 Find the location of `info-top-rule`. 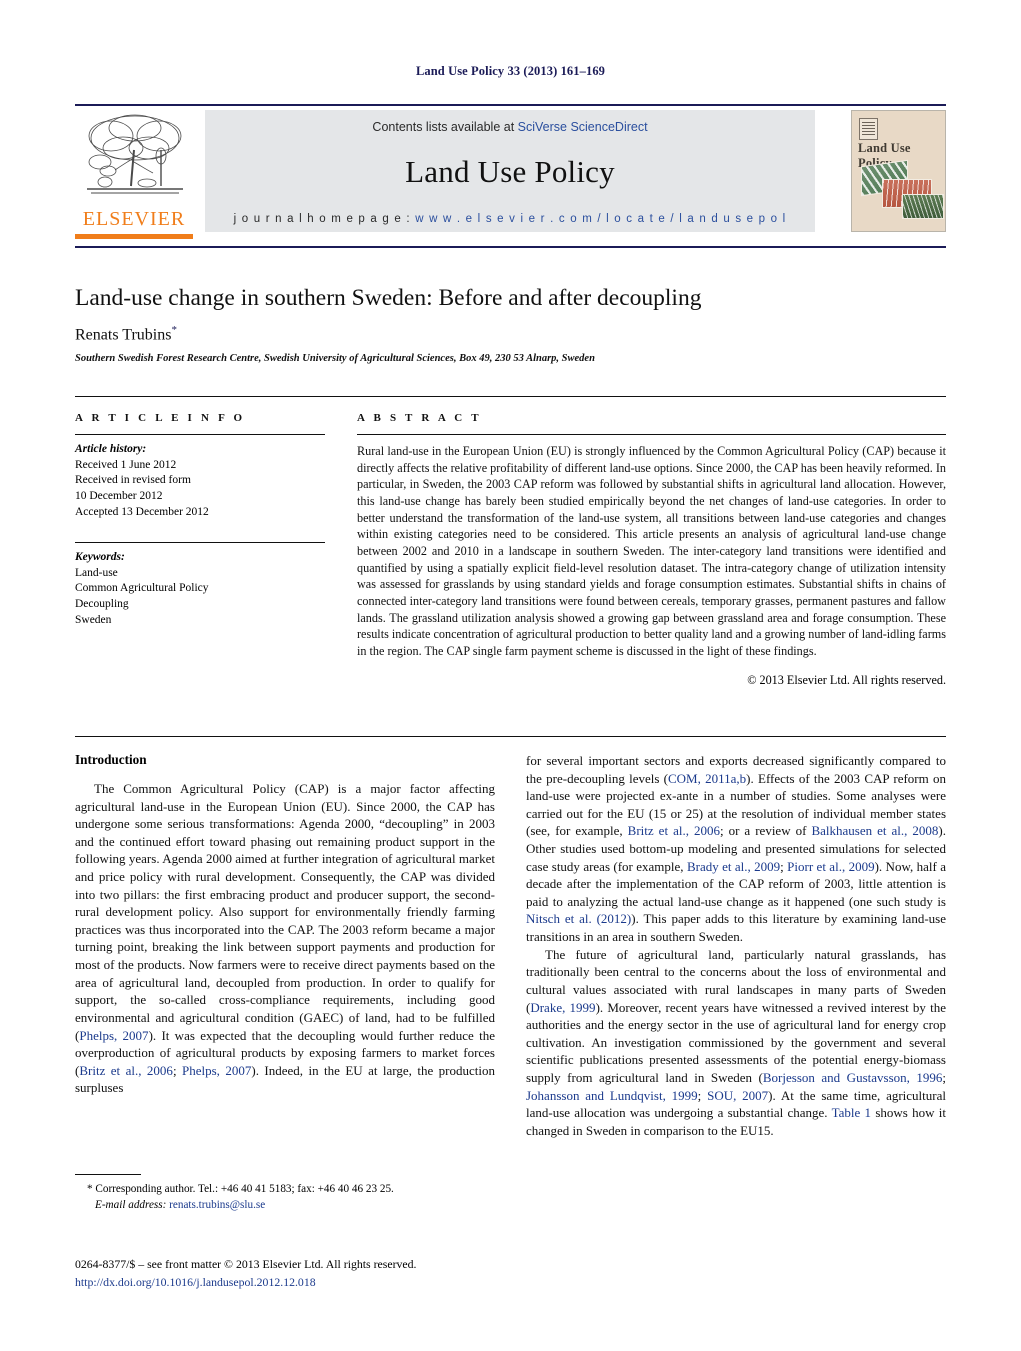

info-top-rule is located at coordinates (510, 396).